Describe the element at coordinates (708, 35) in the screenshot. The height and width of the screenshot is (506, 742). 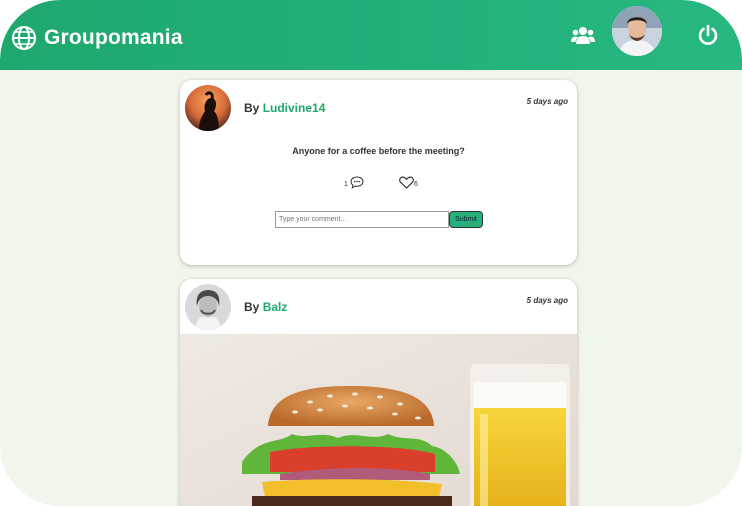
I see `power-icon` at that location.